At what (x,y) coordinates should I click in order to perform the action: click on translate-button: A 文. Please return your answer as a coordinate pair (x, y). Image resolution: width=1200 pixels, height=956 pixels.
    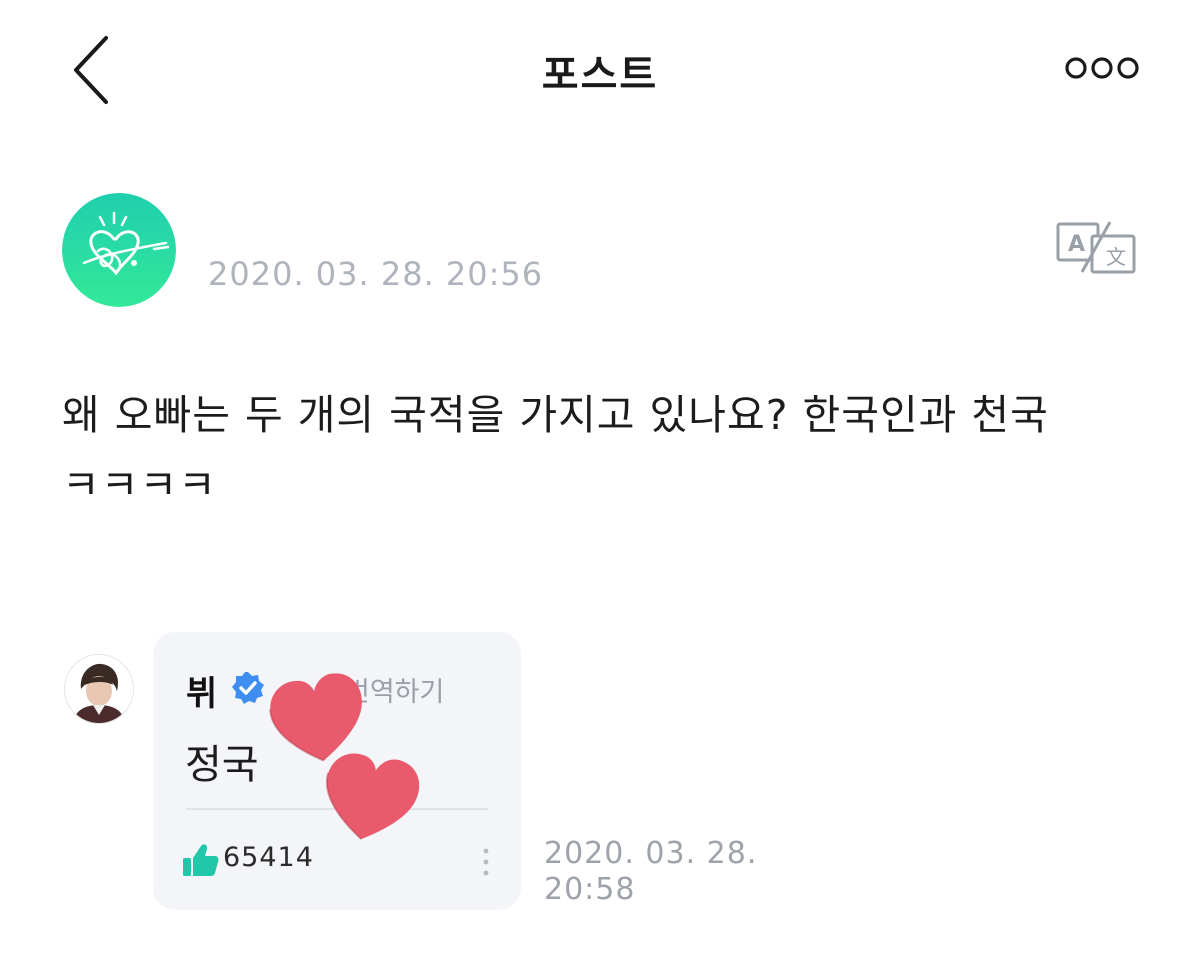
    Looking at the image, I should click on (1096, 247).